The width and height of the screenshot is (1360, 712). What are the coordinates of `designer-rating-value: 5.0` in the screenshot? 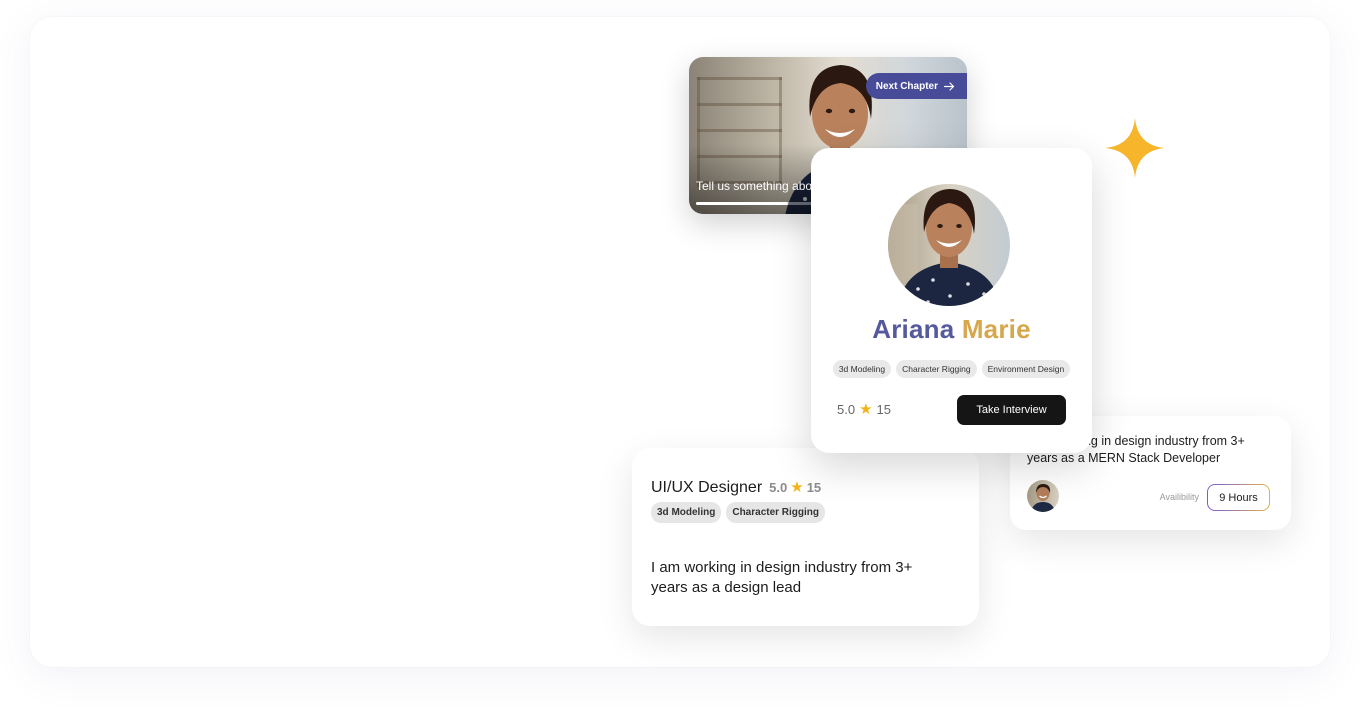 It's located at (778, 487).